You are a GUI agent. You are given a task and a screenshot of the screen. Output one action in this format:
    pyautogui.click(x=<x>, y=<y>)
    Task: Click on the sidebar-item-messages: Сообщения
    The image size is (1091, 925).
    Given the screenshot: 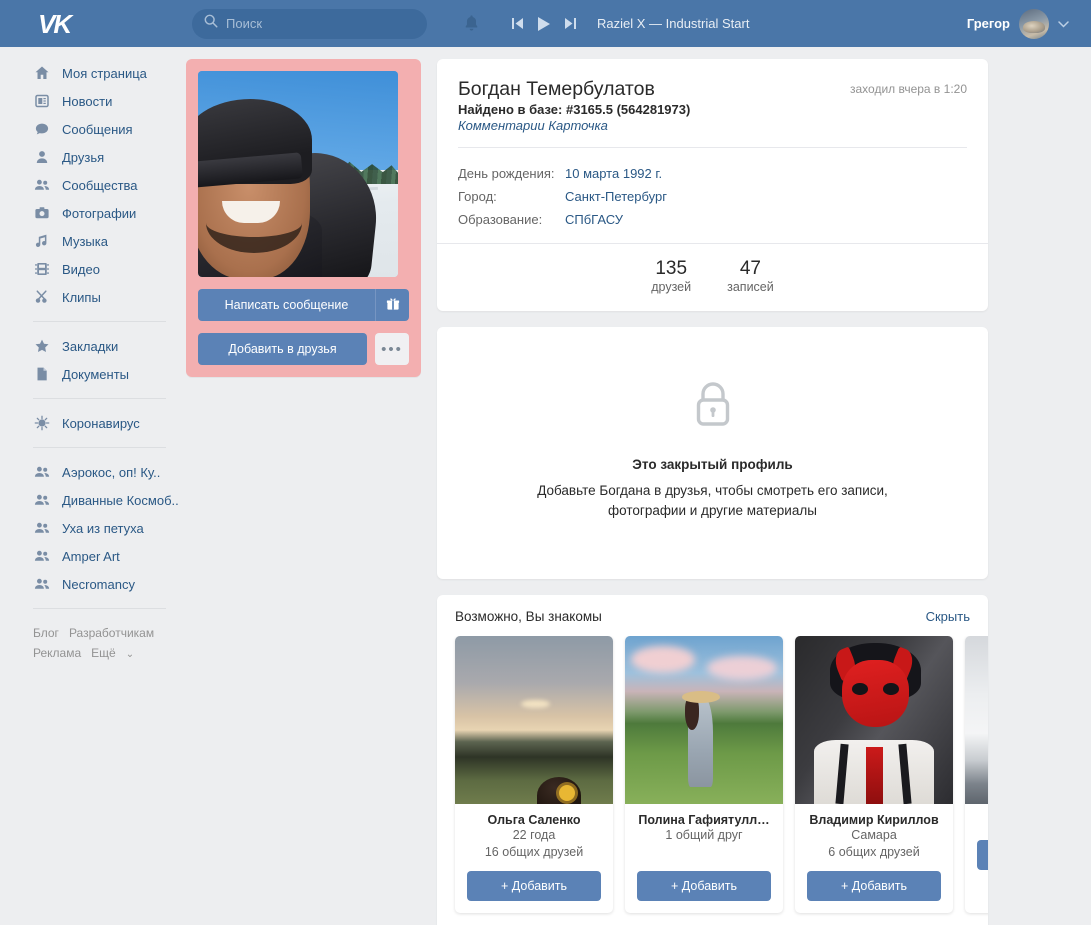 What is the action you would take?
    pyautogui.click(x=93, y=129)
    